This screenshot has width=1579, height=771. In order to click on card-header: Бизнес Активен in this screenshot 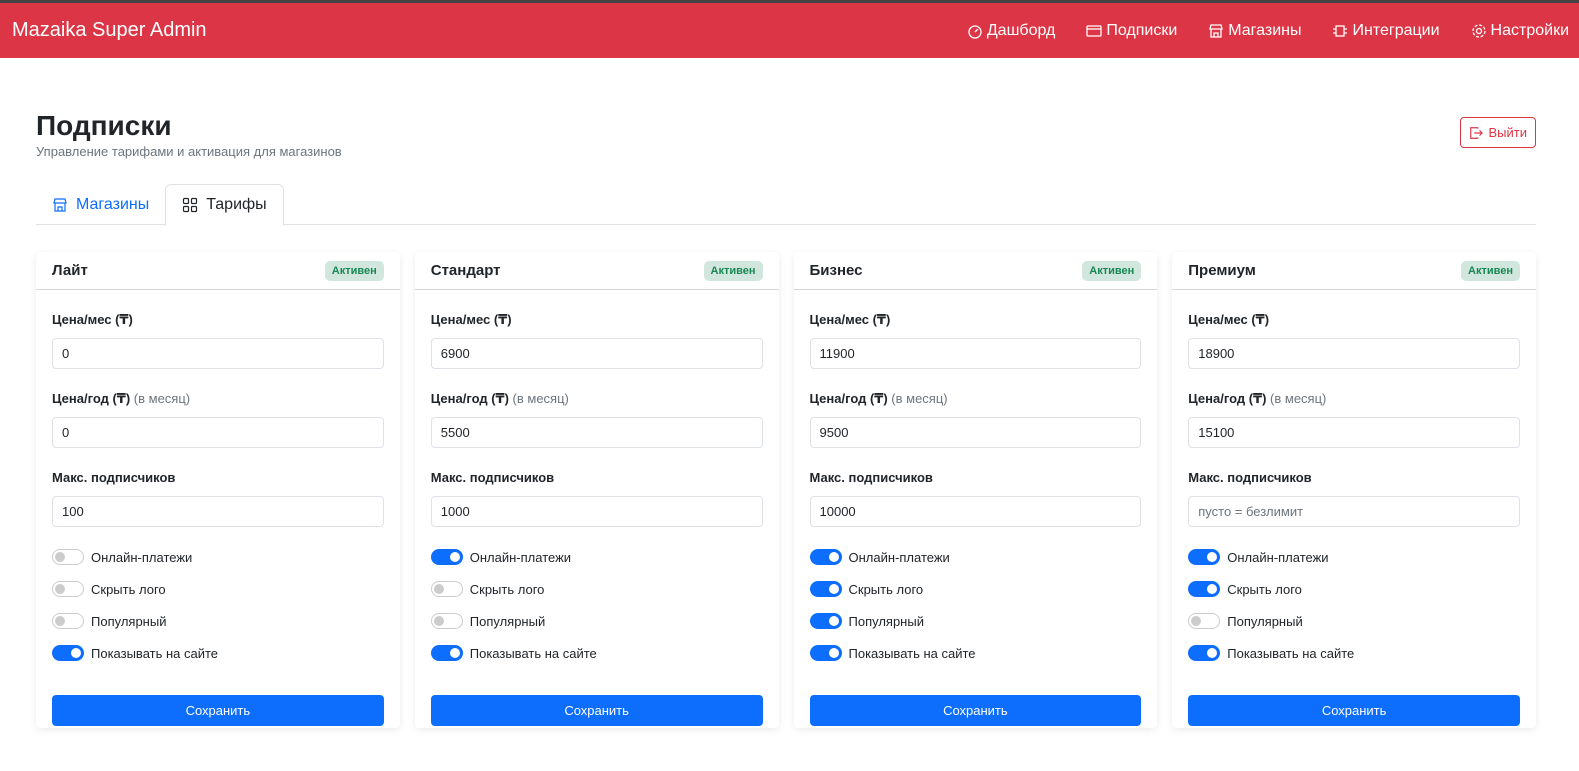, I will do `click(975, 271)`.